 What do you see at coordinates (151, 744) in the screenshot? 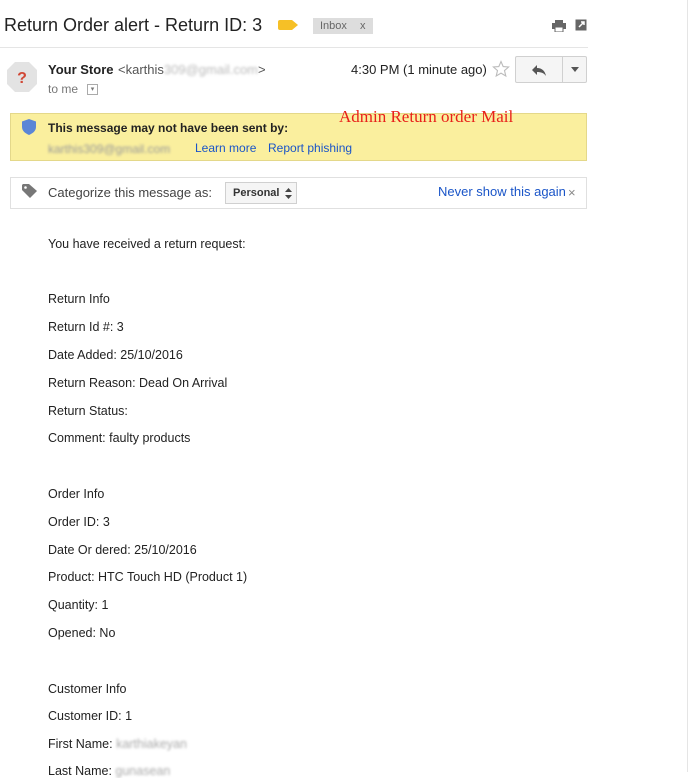
I see `first-name-redacted: karthiakeyan` at bounding box center [151, 744].